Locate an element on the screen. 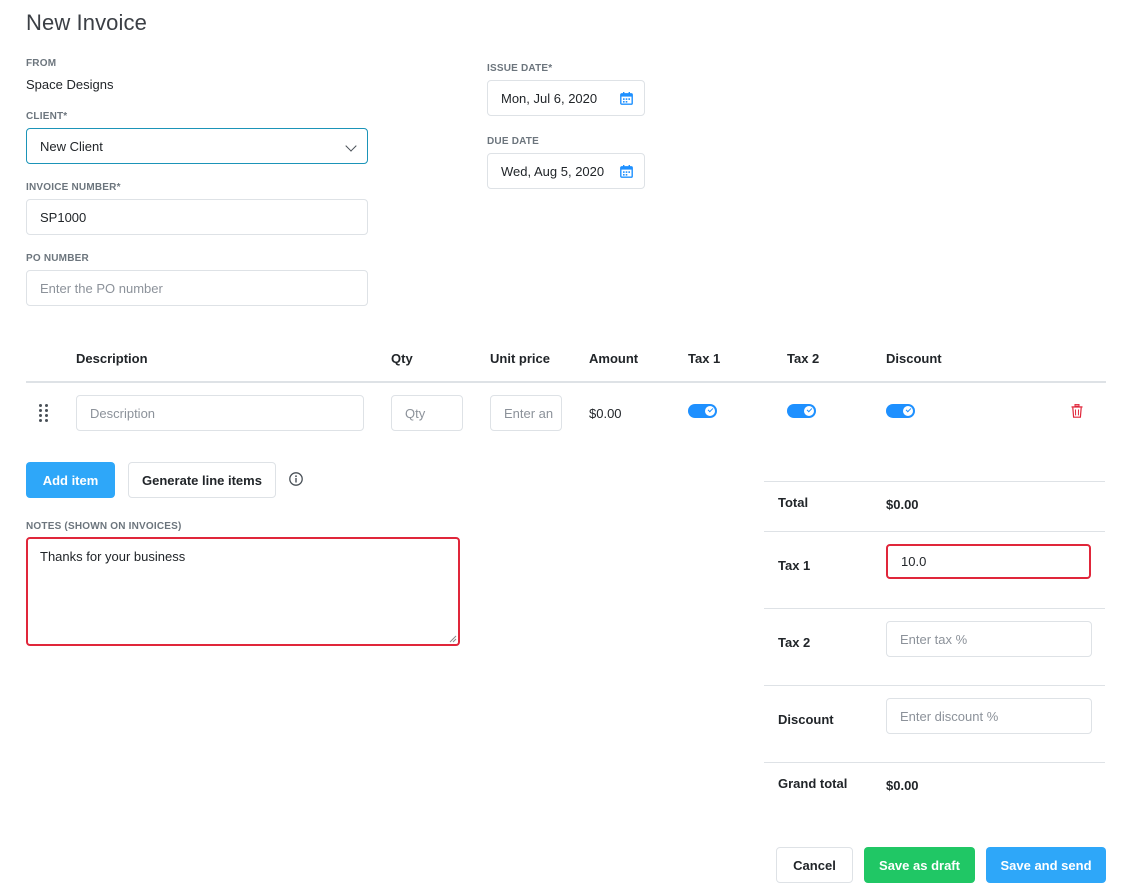  info-icon is located at coordinates (296, 479).